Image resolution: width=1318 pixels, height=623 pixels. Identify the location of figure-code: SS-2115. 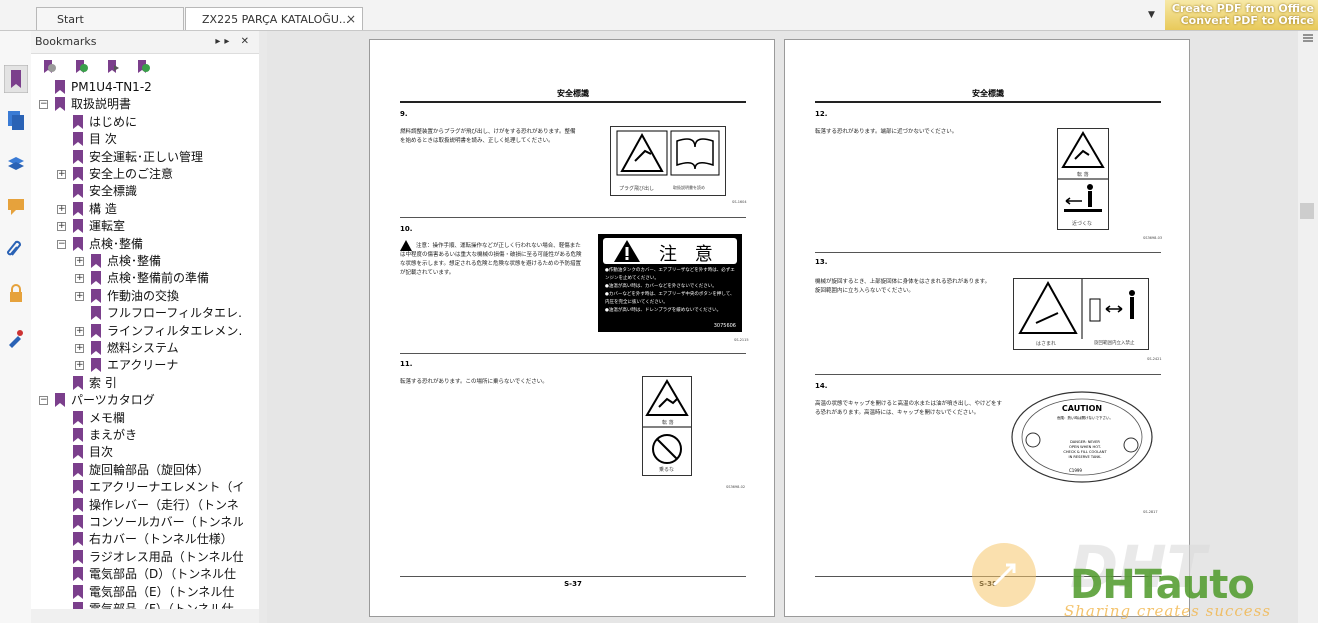
(741, 340).